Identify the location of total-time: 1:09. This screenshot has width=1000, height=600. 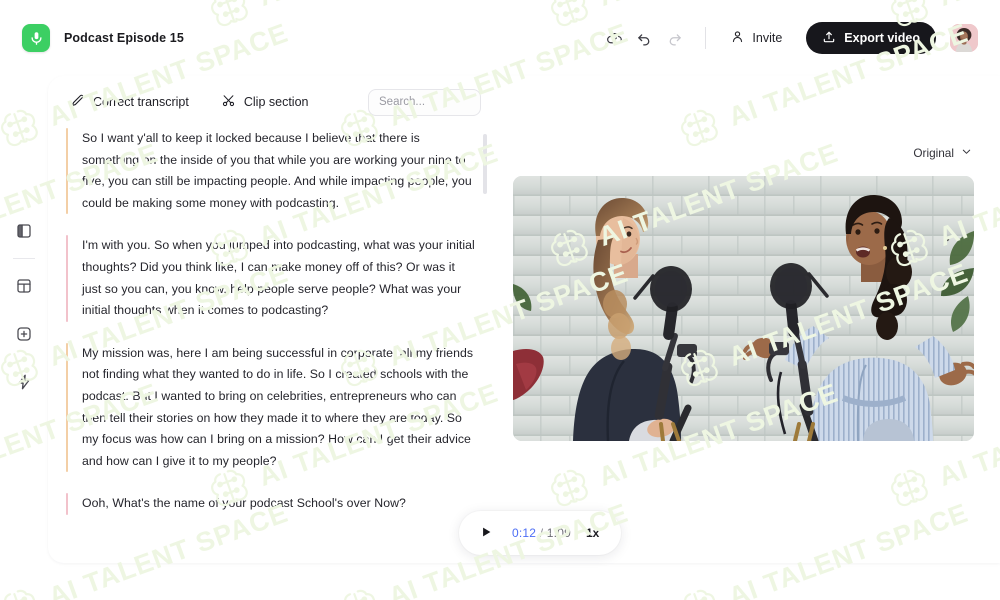
(558, 533).